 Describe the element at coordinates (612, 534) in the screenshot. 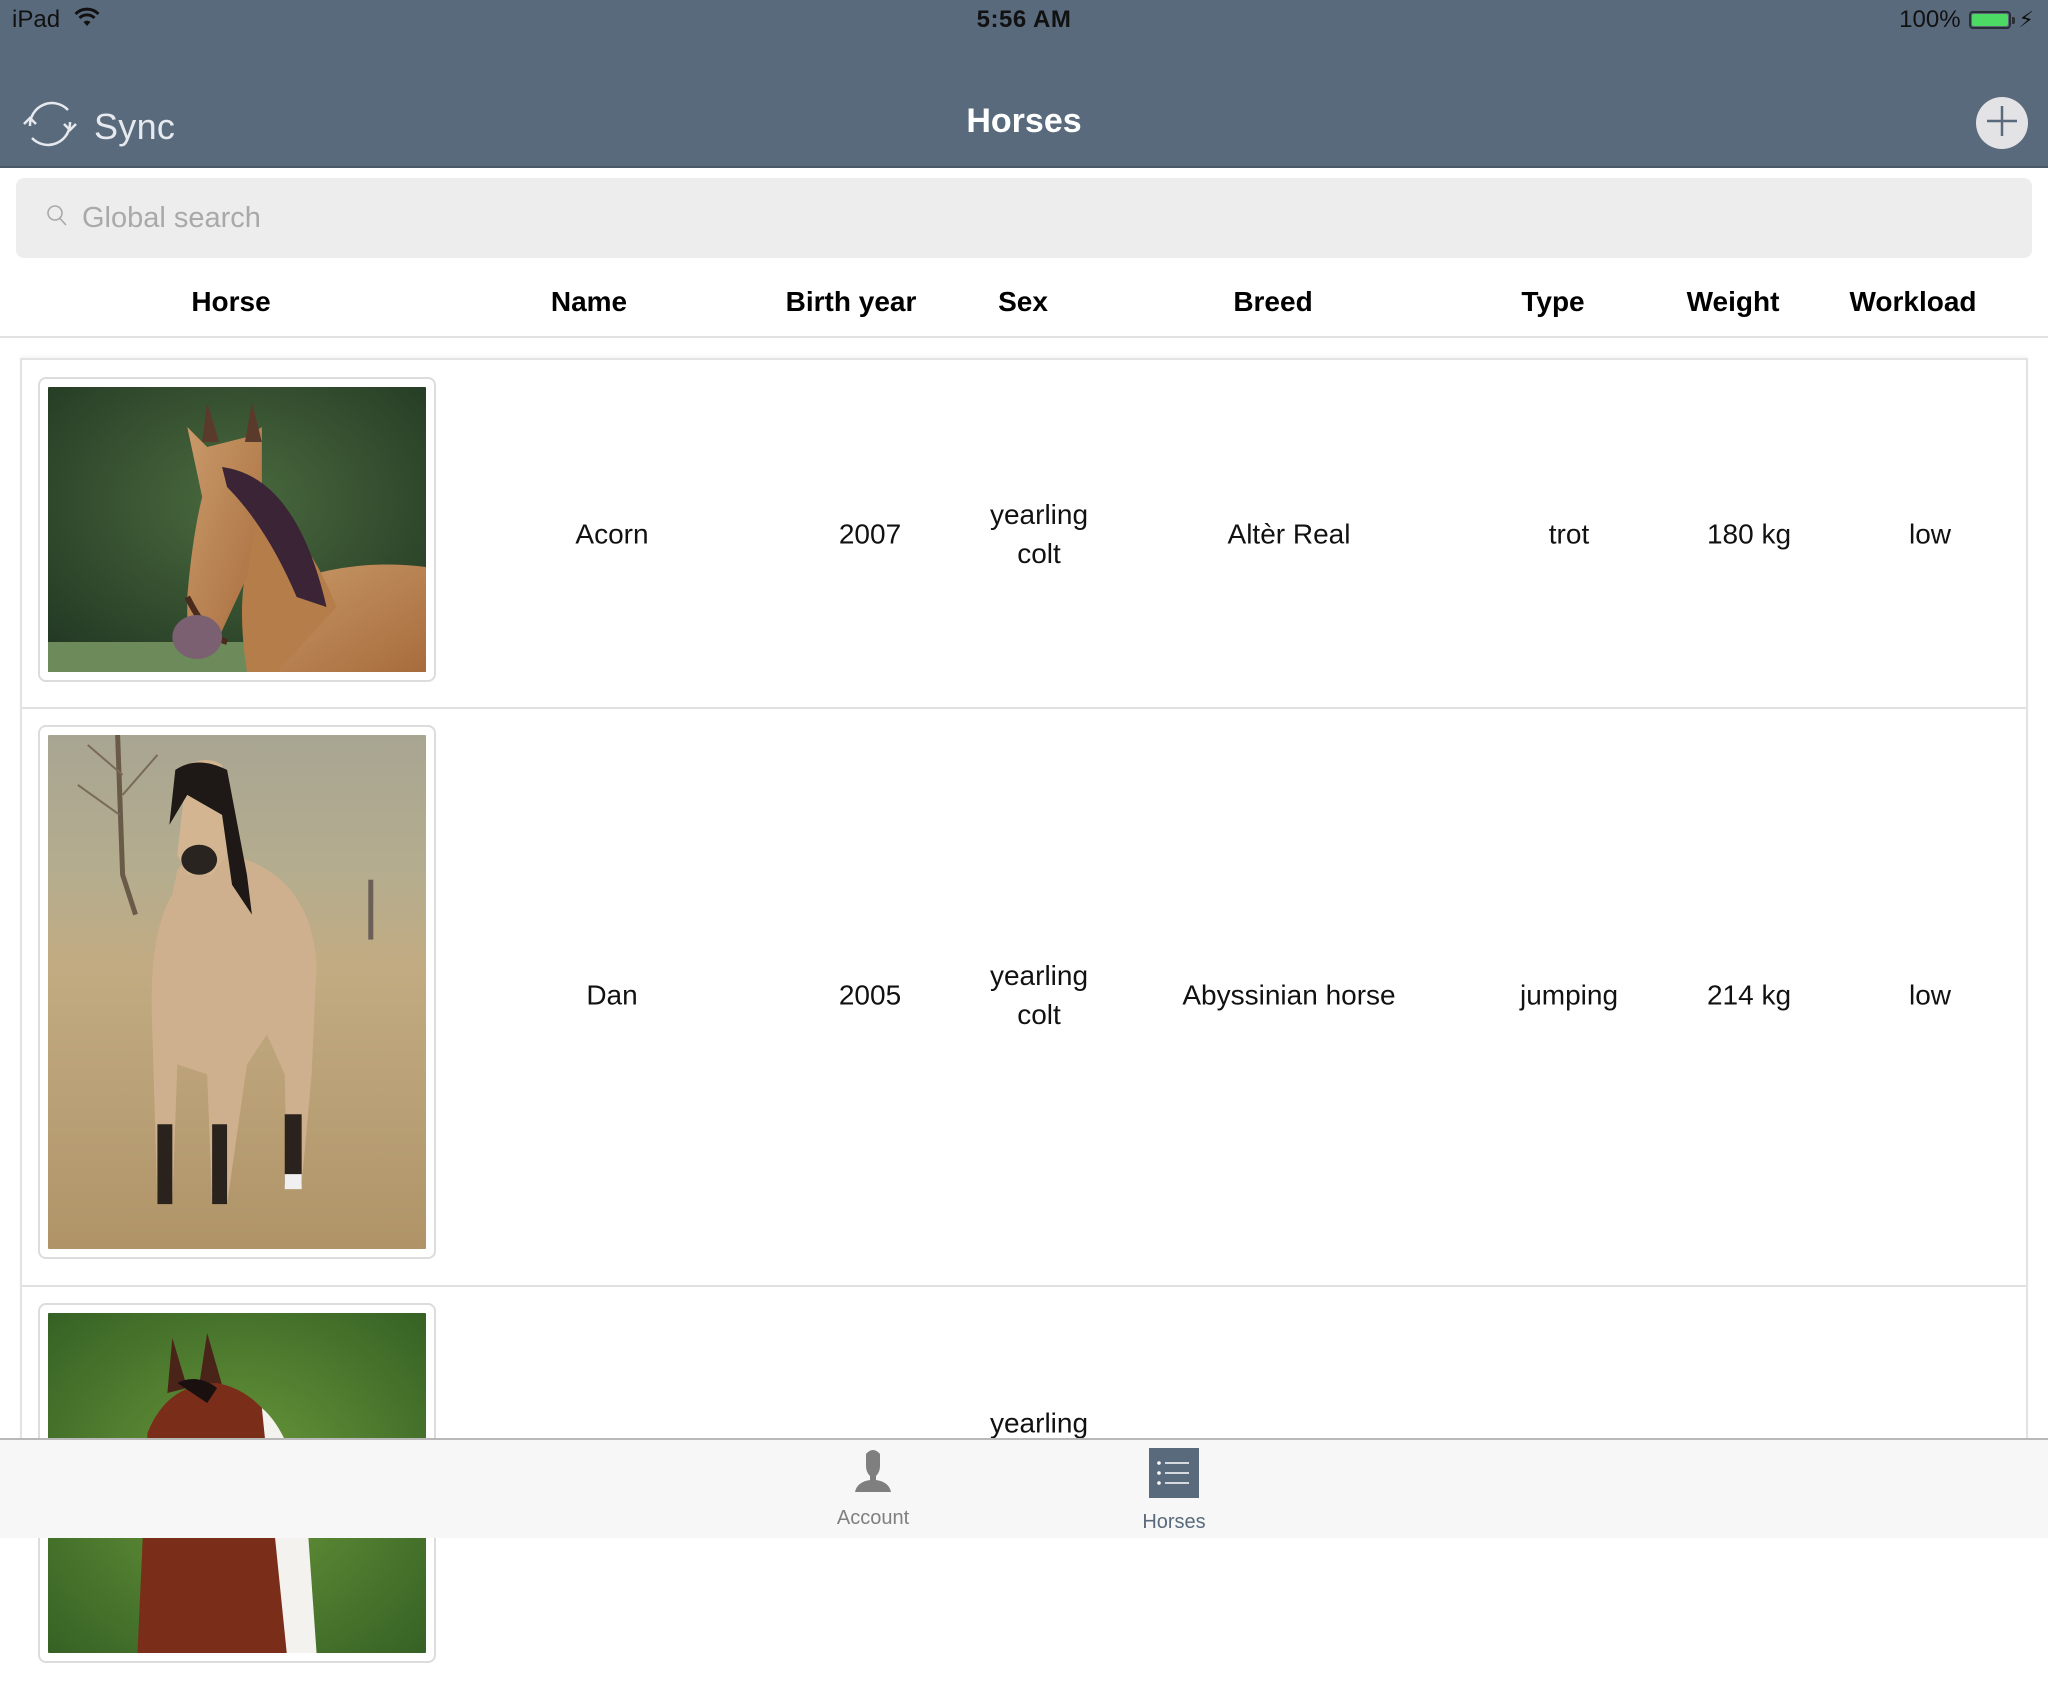

I see `horse-name: Acorn` at that location.